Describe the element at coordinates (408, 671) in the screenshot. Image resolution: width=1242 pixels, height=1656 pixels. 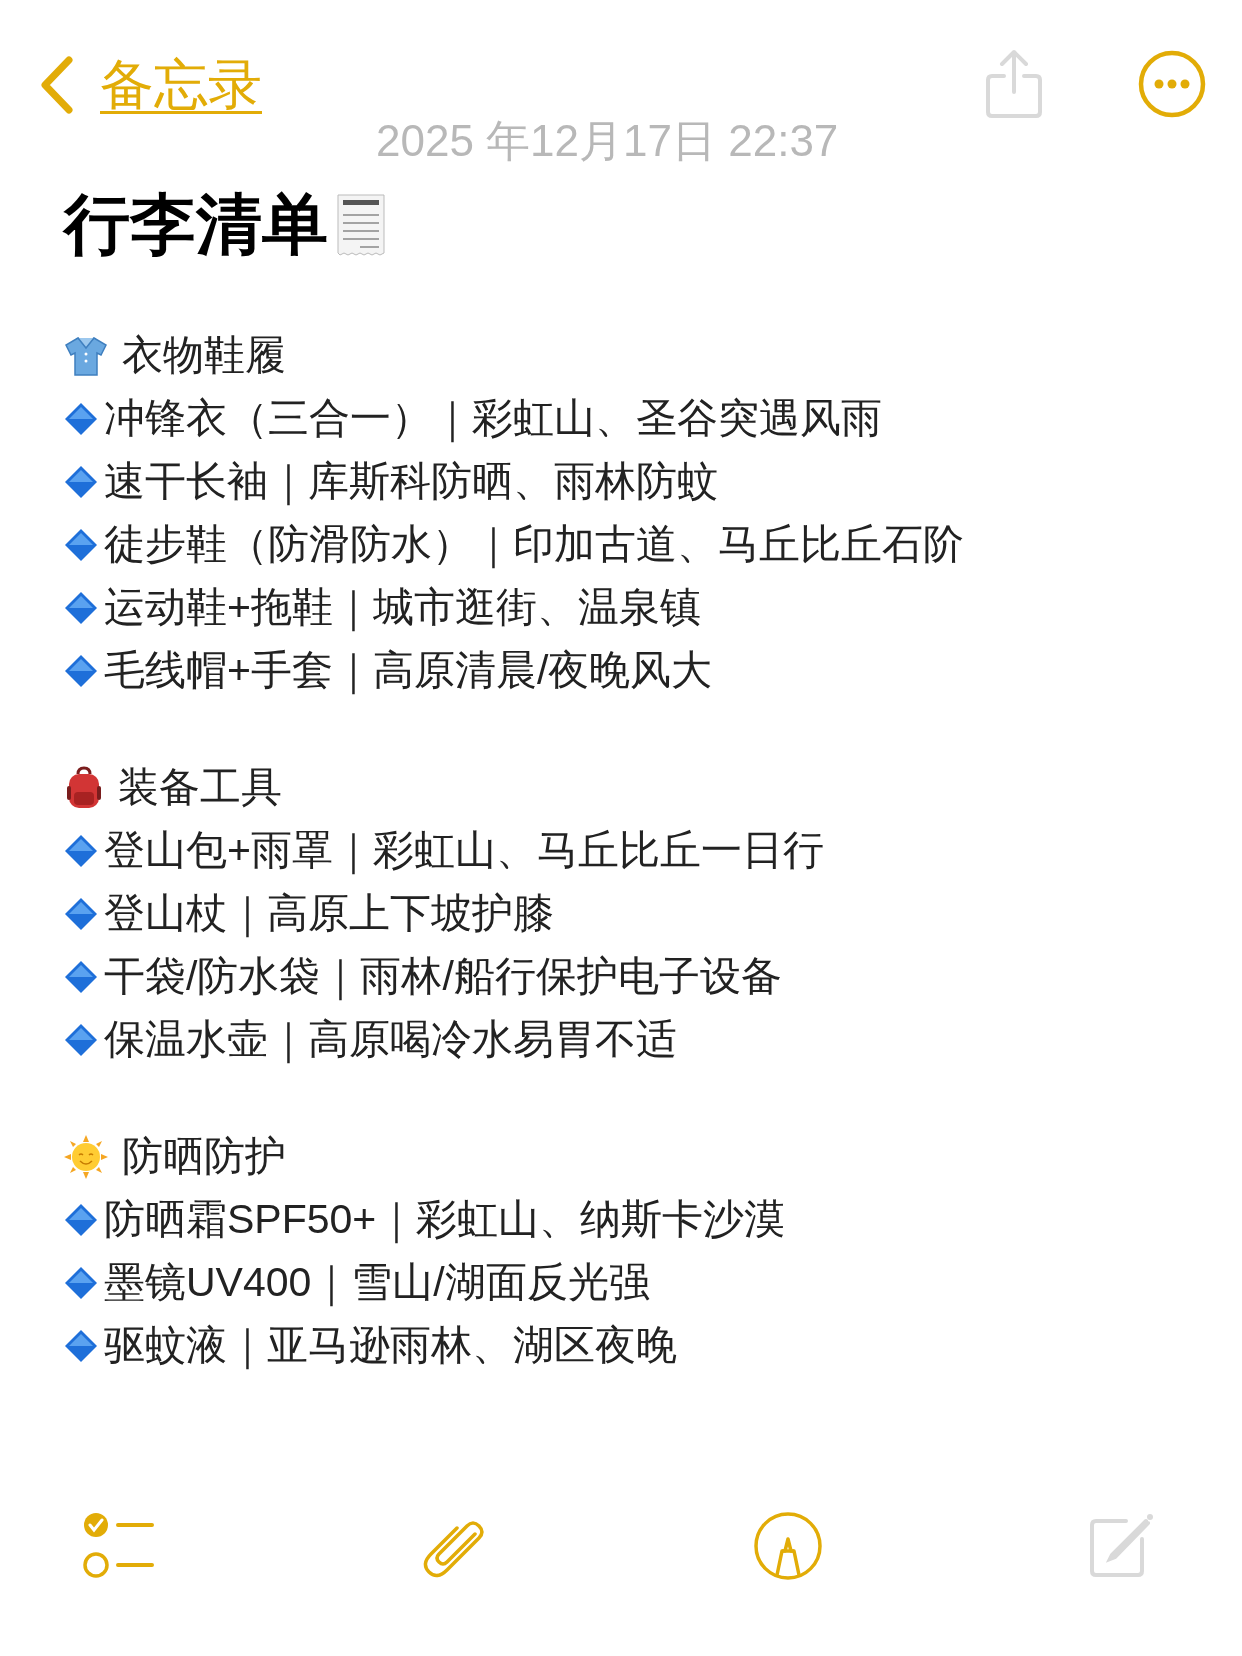
I see `list-item: 毛线帽+手套｜高原清晨/夜晚风大` at that location.